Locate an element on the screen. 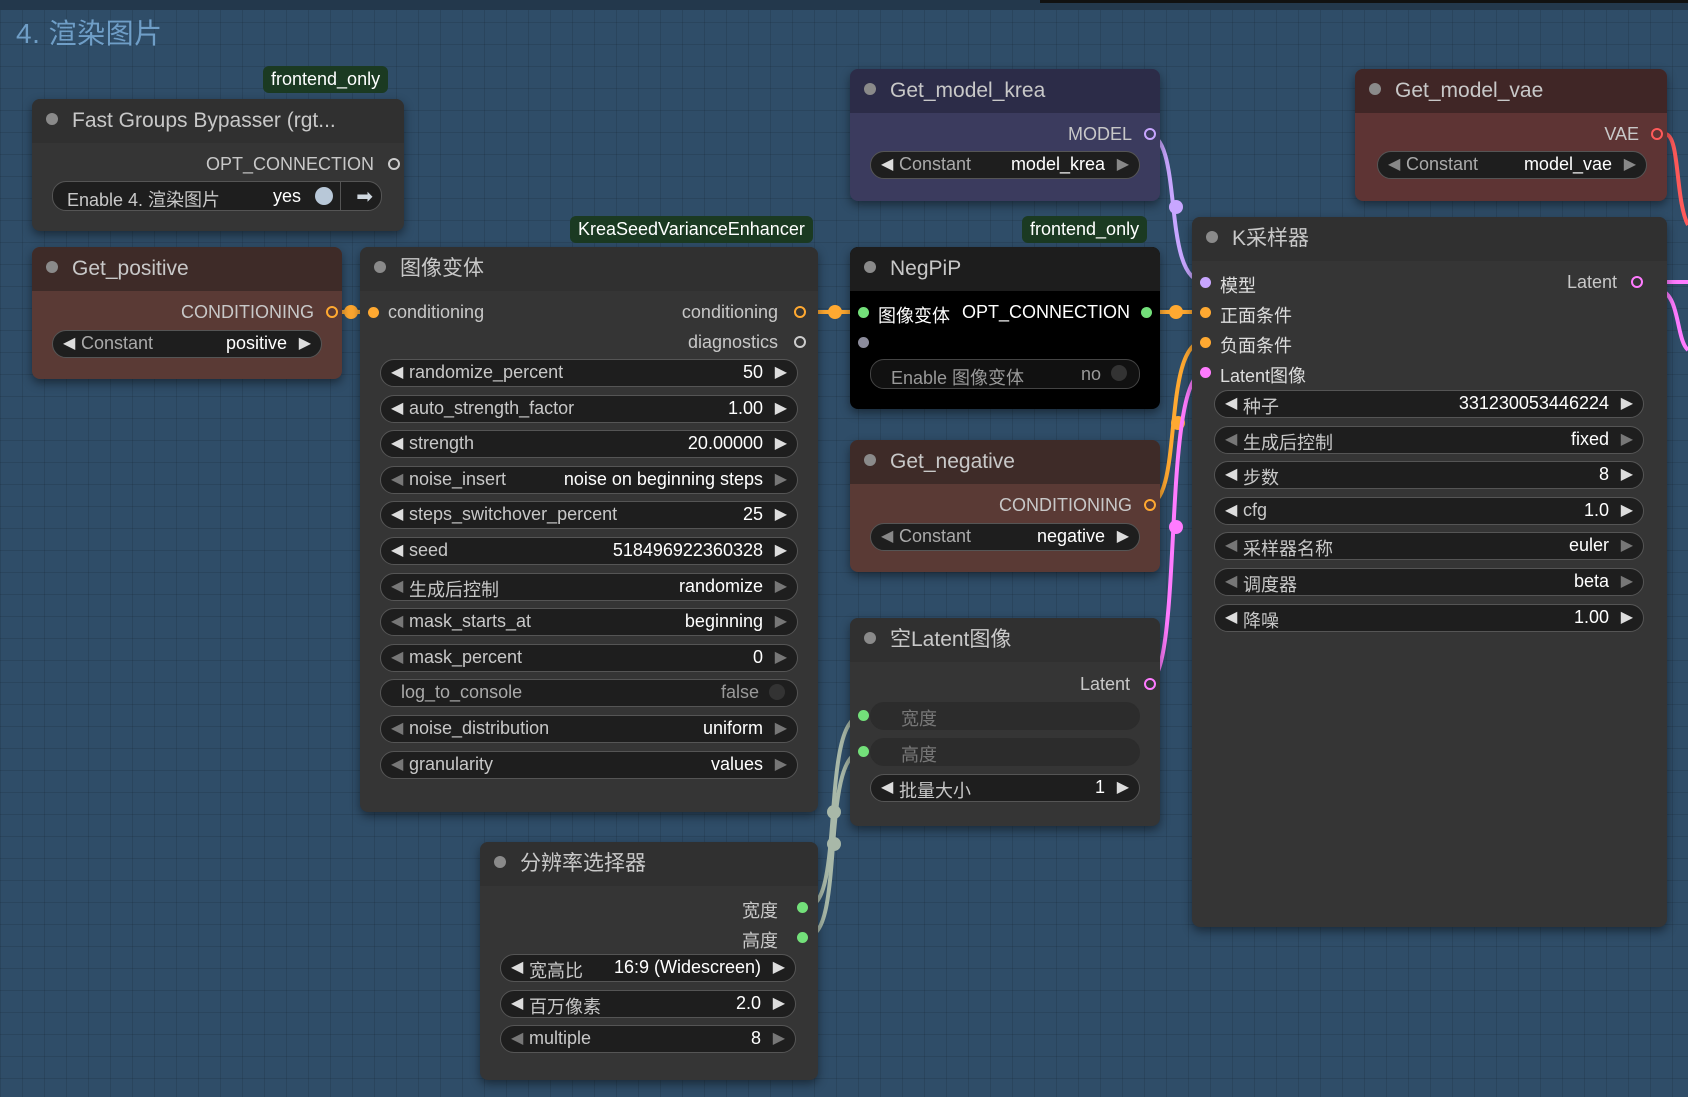 Image resolution: width=1688 pixels, height=1097 pixels. input-socket-height is located at coordinates (863, 751).